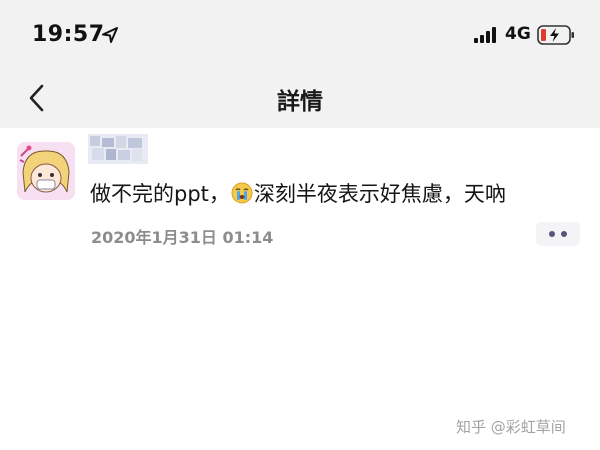 The width and height of the screenshot is (600, 450). I want to click on more-dots-icon, so click(552, 234).